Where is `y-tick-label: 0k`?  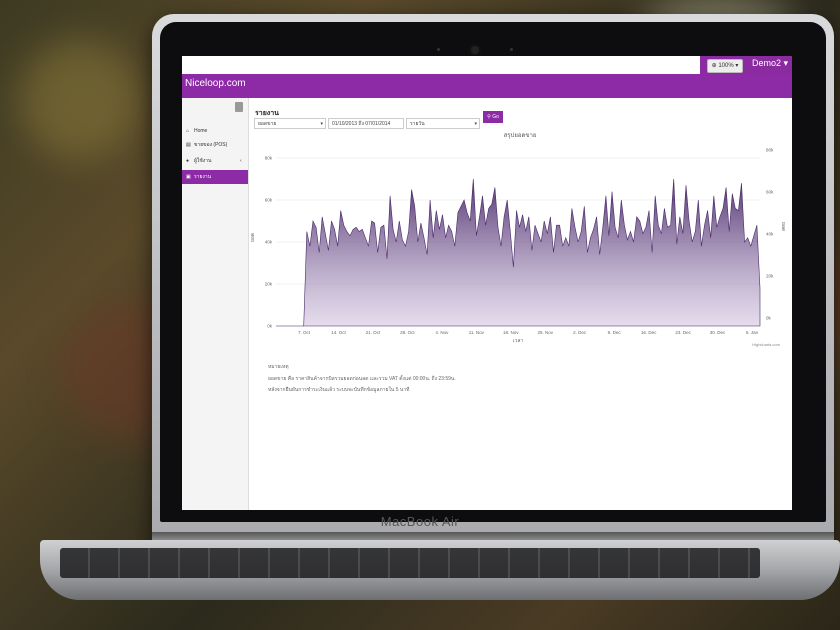
y-tick-label: 0k is located at coordinates (270, 326).